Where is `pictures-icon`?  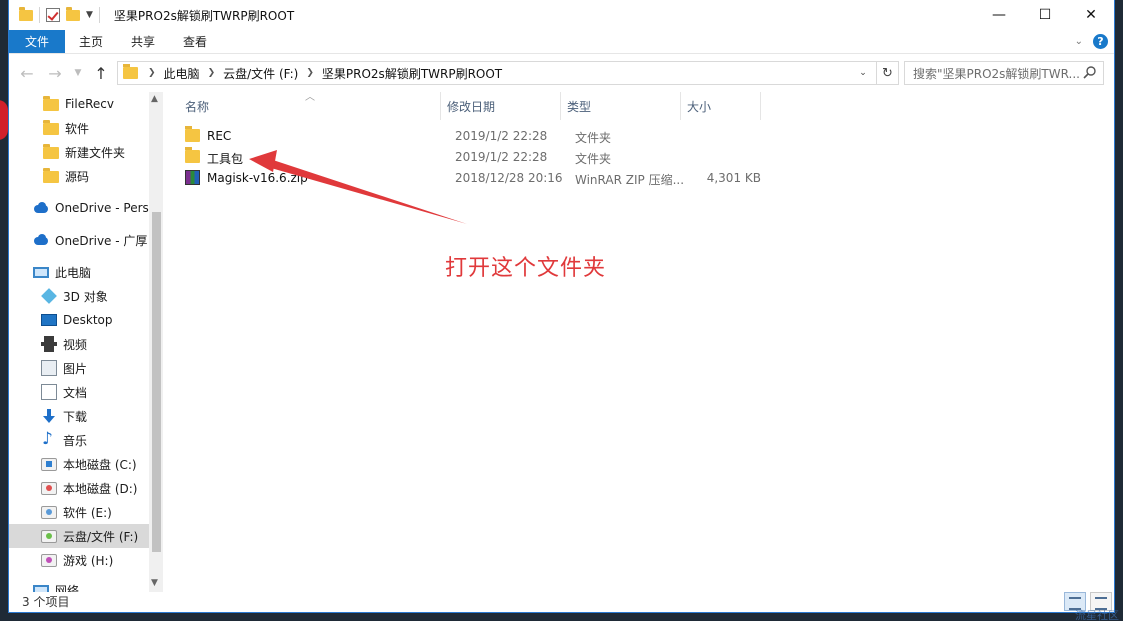
pictures-icon is located at coordinates (49, 368).